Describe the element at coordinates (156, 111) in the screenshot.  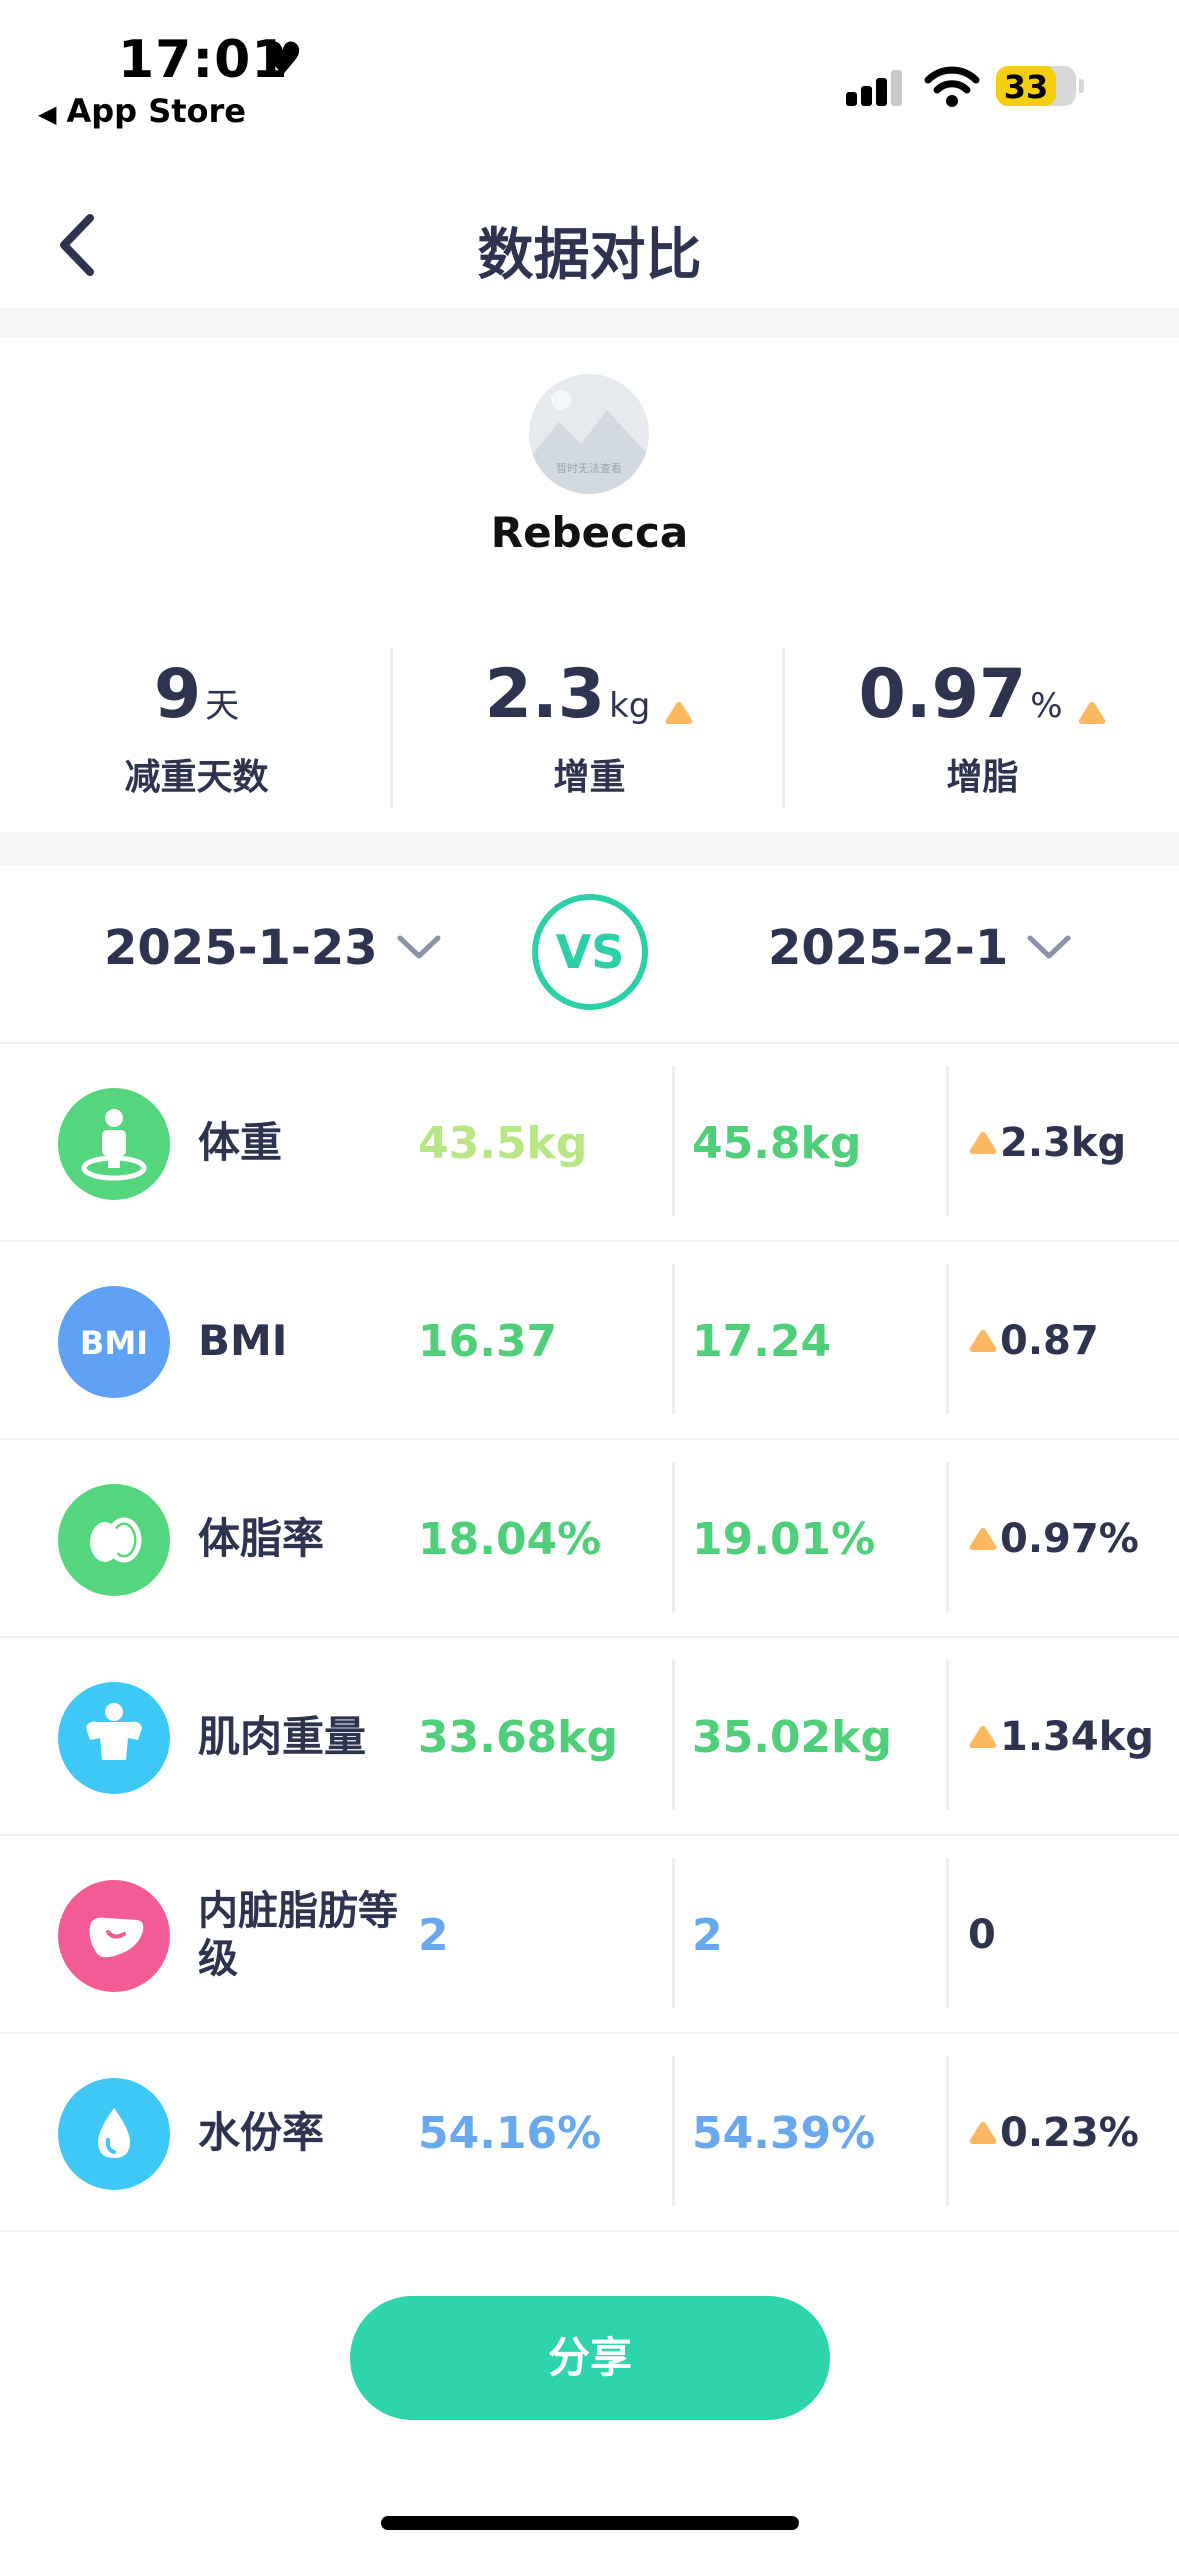
I see `back-app-label: App Store` at that location.